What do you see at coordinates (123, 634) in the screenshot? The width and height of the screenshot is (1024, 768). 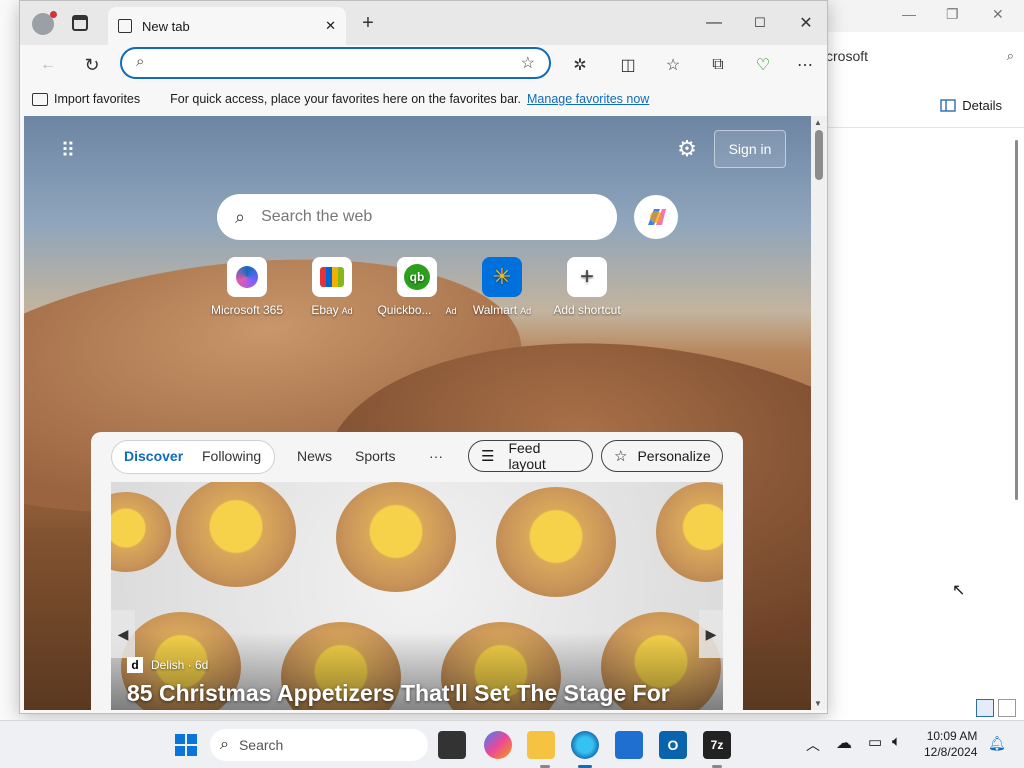 I see `carousel-prev-arrow-icon: ◀` at bounding box center [123, 634].